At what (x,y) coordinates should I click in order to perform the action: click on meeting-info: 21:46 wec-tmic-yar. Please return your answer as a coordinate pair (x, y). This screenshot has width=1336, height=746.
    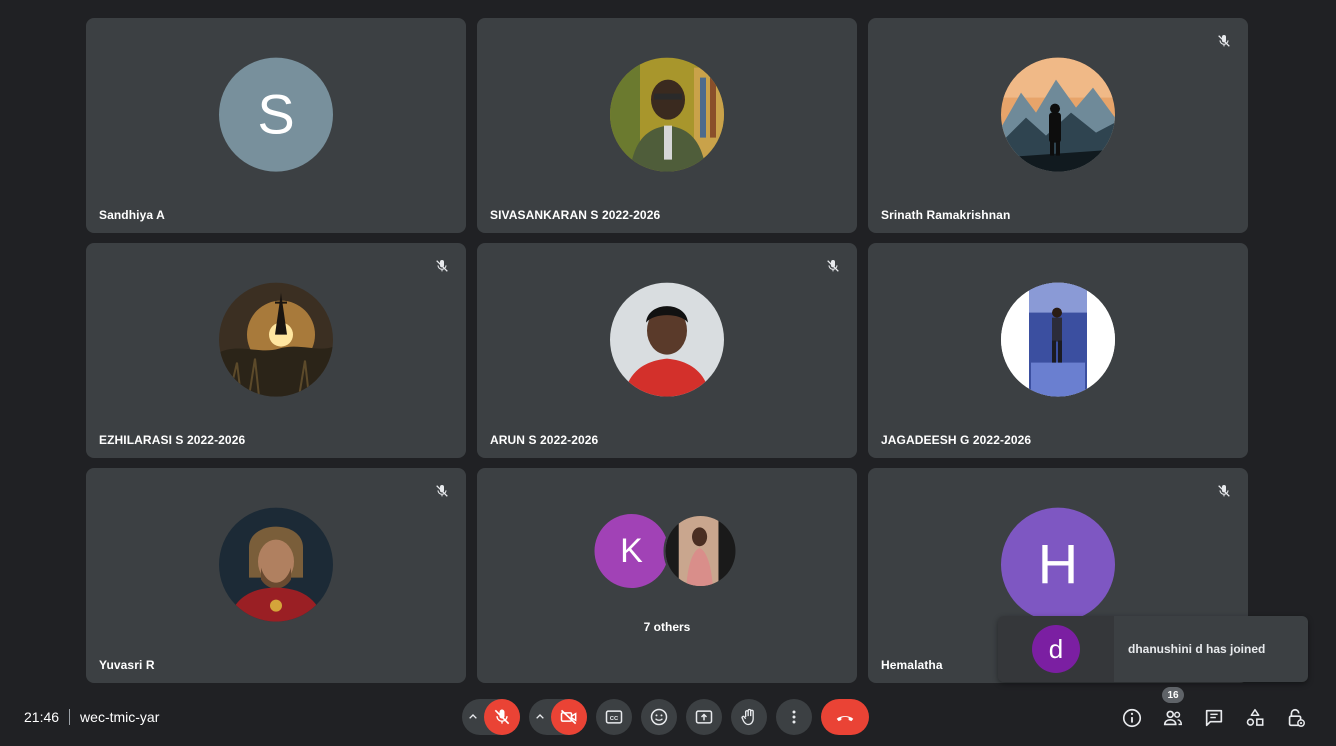
    Looking at the image, I should click on (91, 717).